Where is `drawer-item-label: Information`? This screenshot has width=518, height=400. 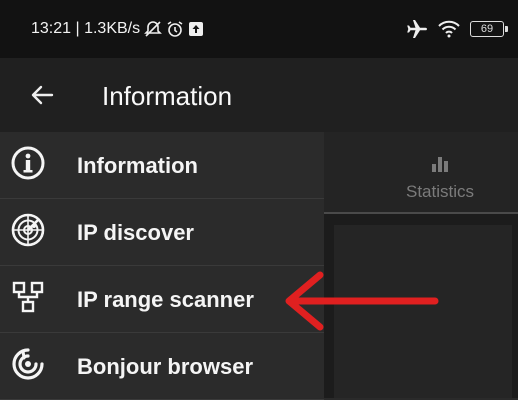 drawer-item-label: Information is located at coordinates (137, 165).